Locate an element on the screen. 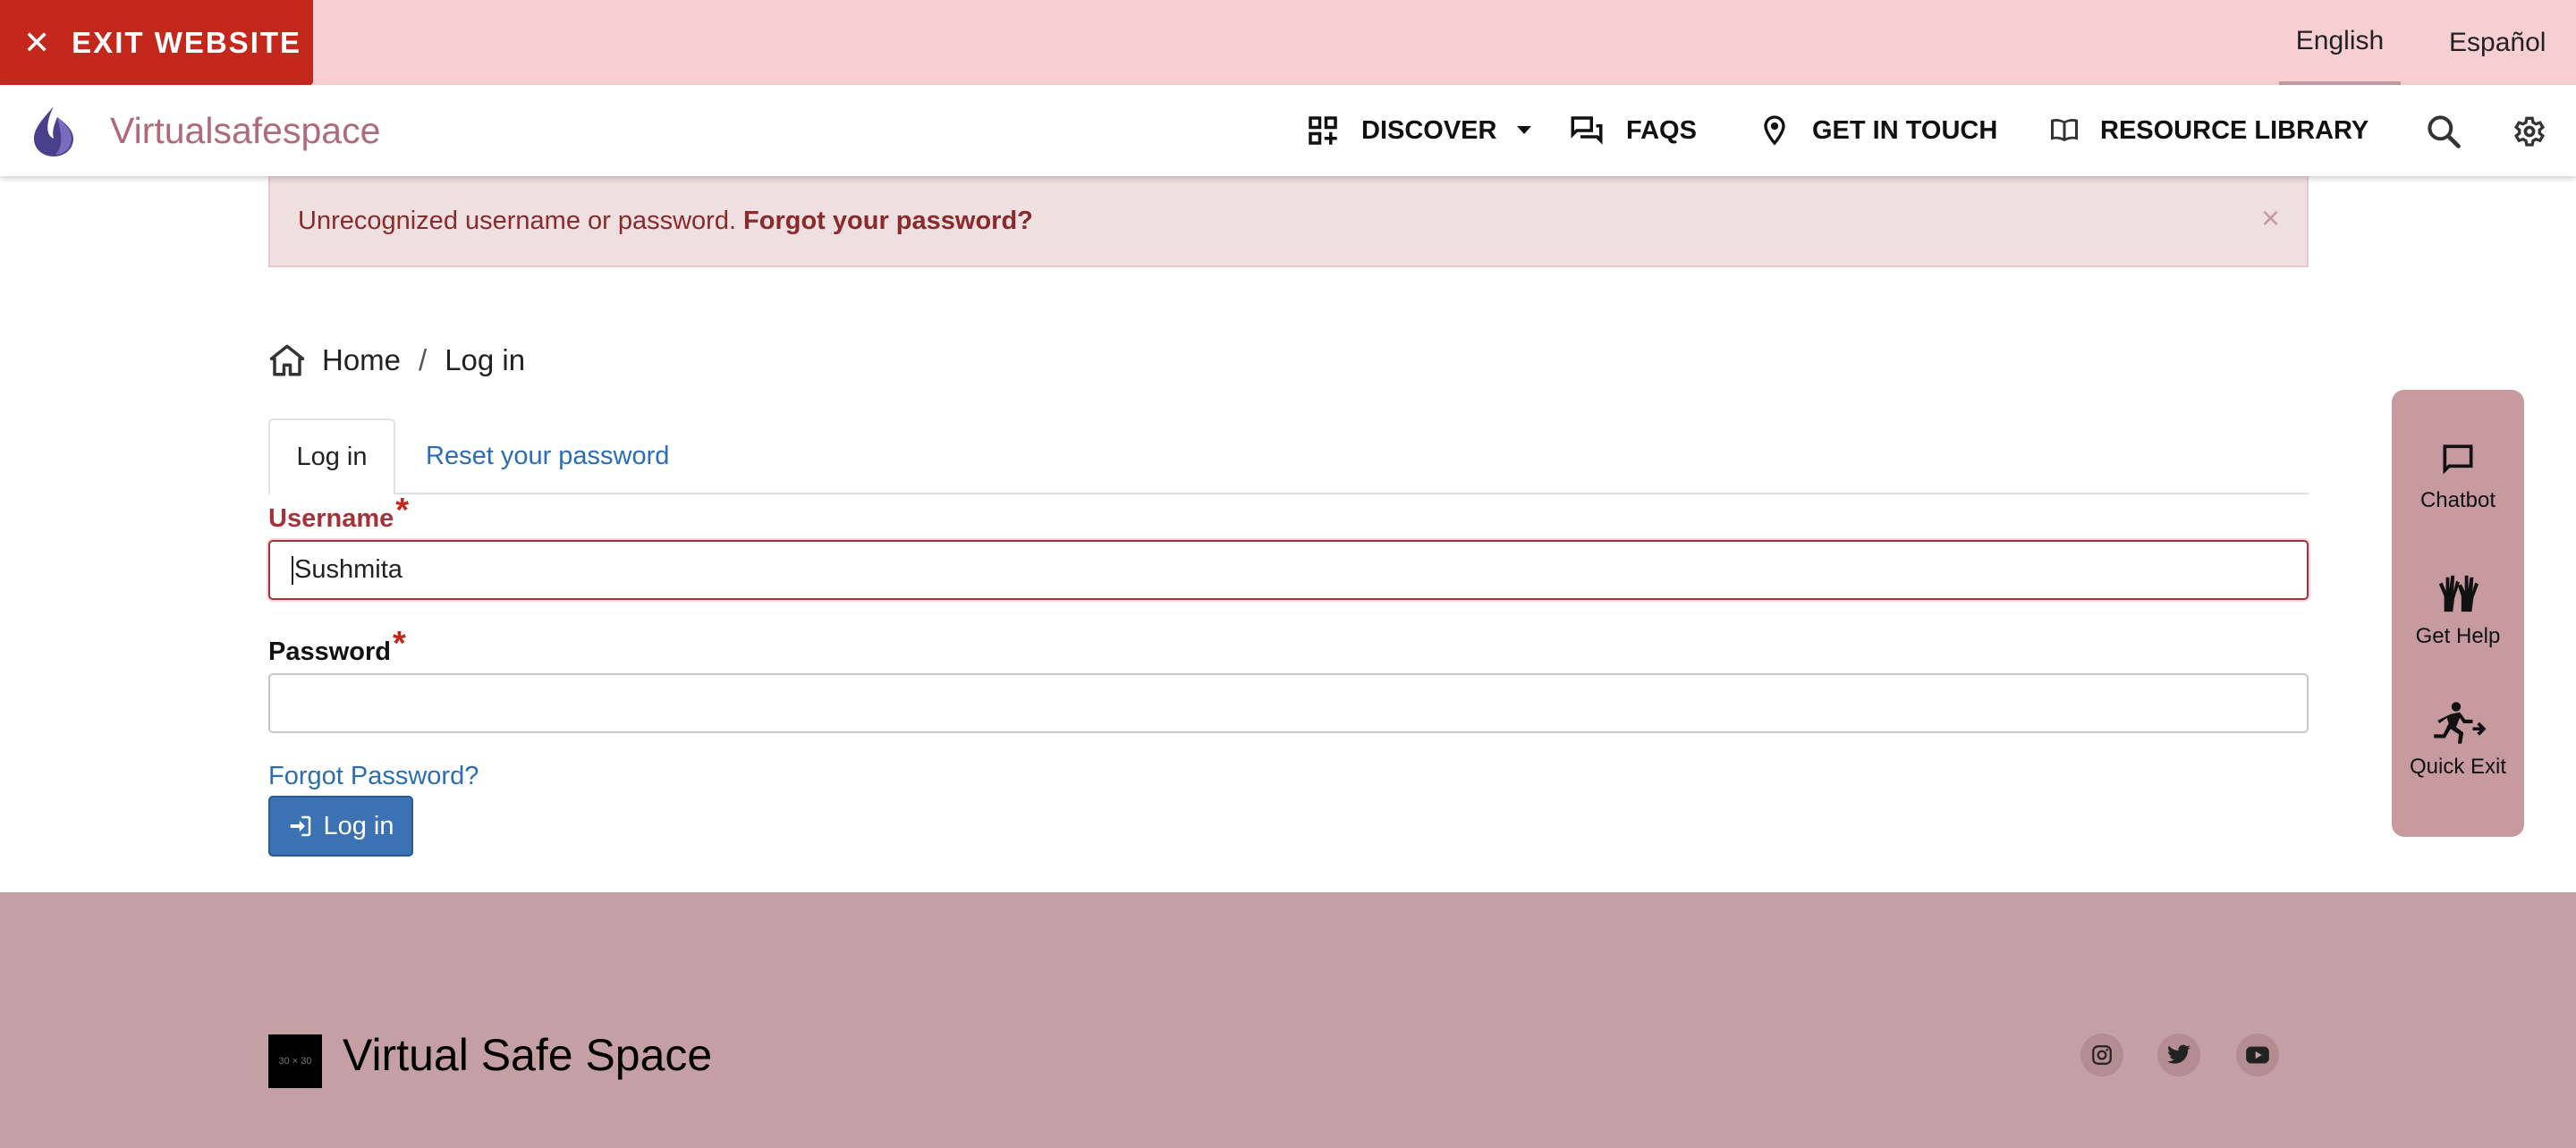 The height and width of the screenshot is (1148, 2576). exit-website-label: EXIT WEBSITE is located at coordinates (187, 42).